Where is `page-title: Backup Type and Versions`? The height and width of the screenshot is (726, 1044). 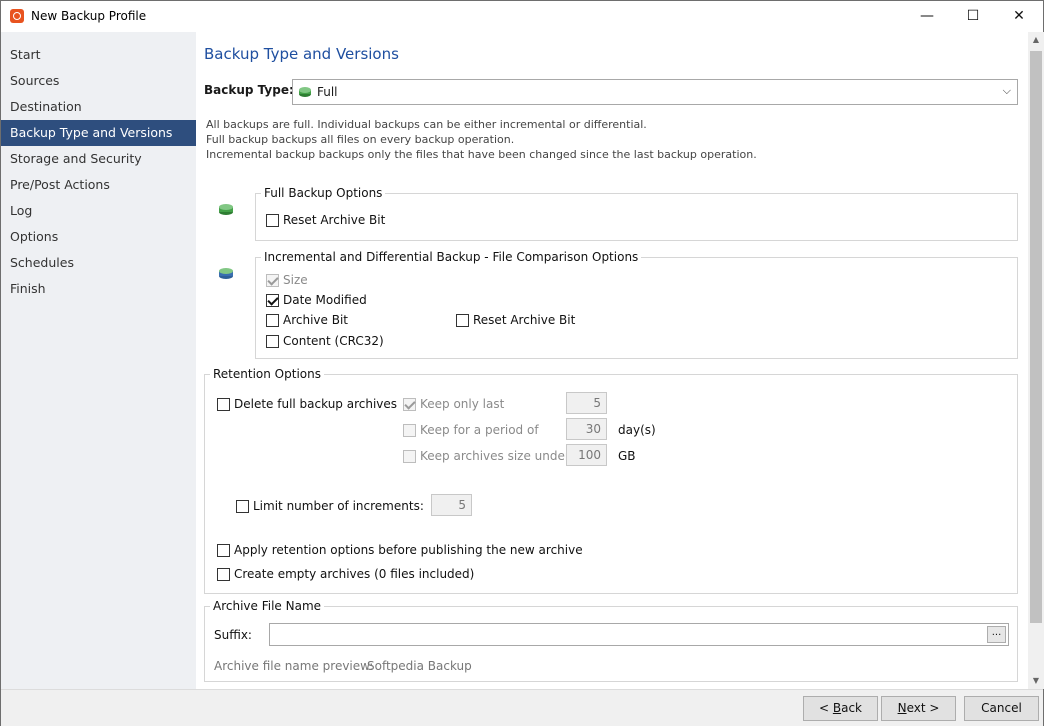
page-title: Backup Type and Versions is located at coordinates (301, 54).